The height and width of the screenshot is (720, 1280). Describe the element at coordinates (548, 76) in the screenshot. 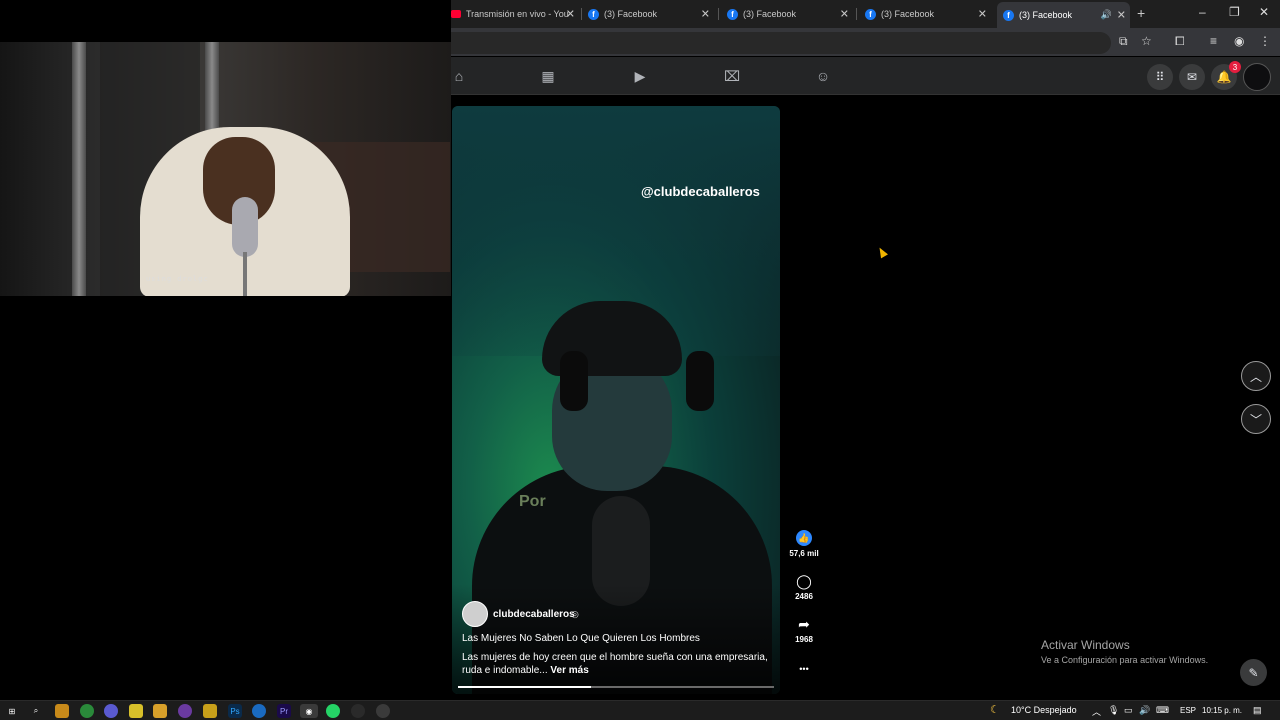

I see `reels-icon: ▦` at that location.